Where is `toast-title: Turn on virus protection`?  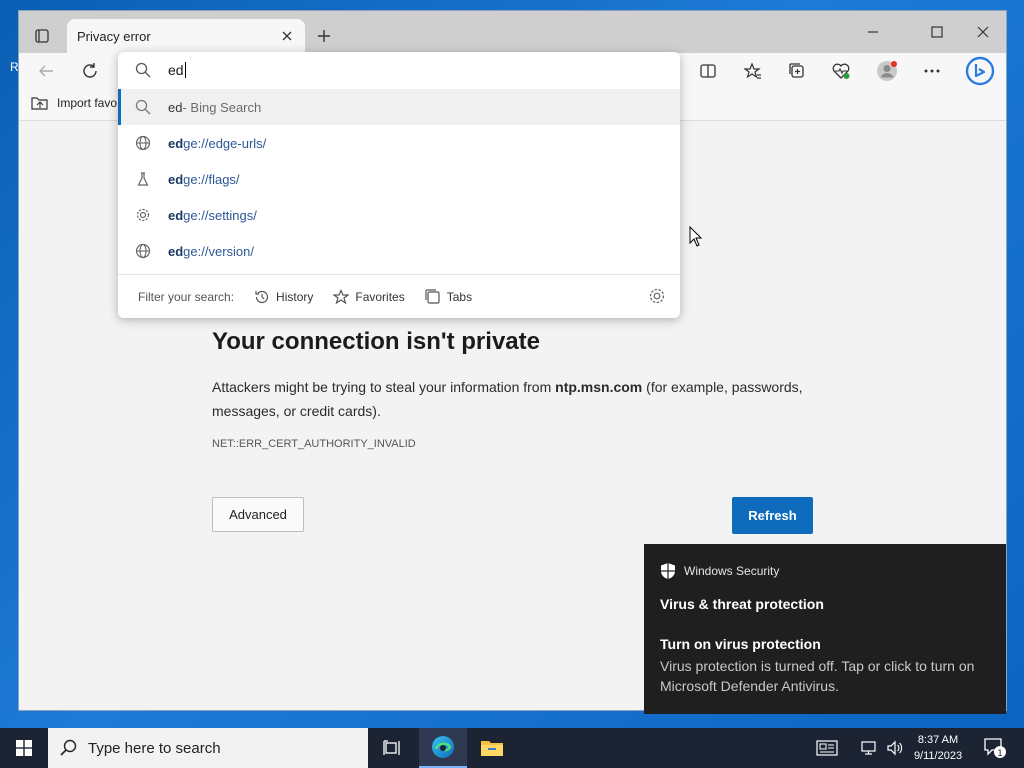
toast-title: Turn on virus protection is located at coordinates (740, 644).